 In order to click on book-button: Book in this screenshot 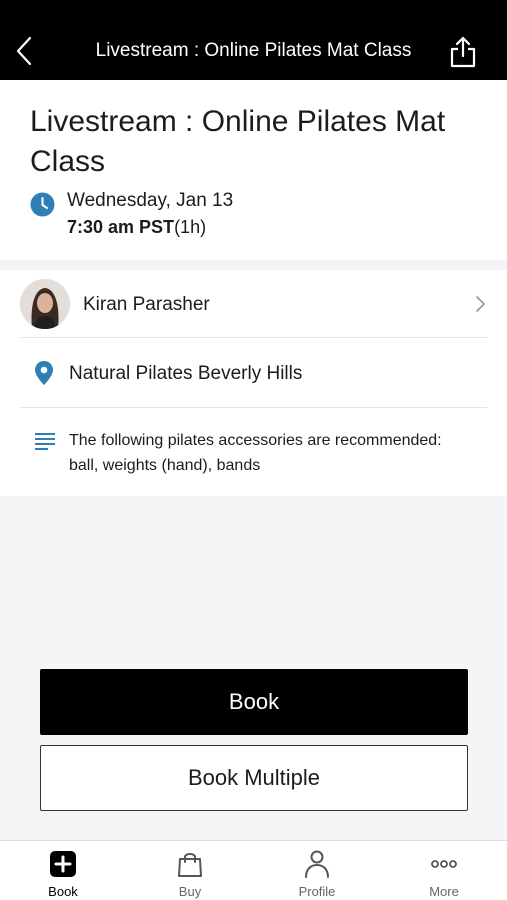, I will do `click(254, 702)`.